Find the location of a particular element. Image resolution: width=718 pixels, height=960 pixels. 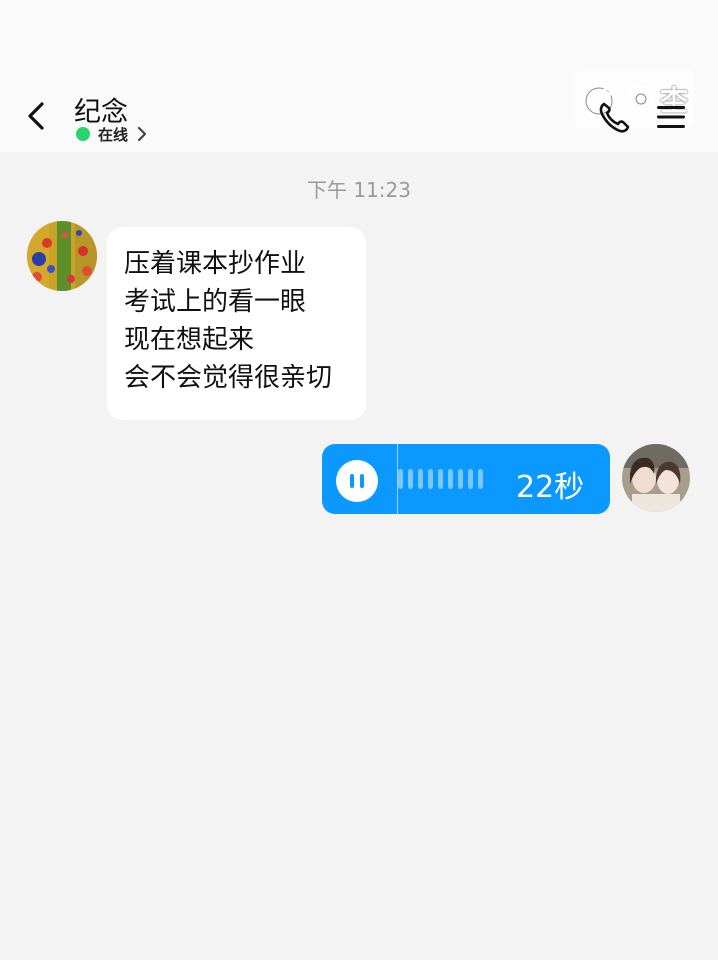

voice-duration: 22秒 is located at coordinates (550, 487).